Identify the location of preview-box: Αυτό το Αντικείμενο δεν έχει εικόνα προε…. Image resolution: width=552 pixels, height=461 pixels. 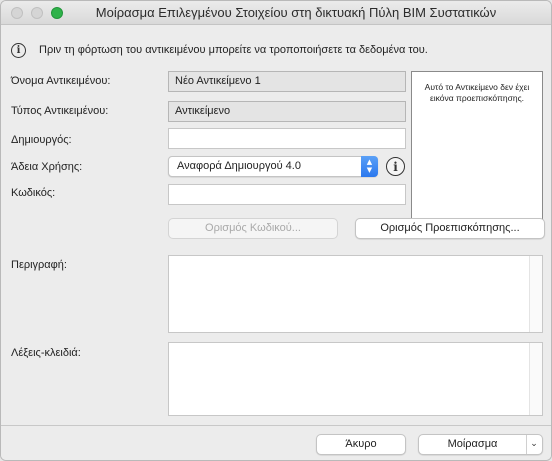
(477, 152).